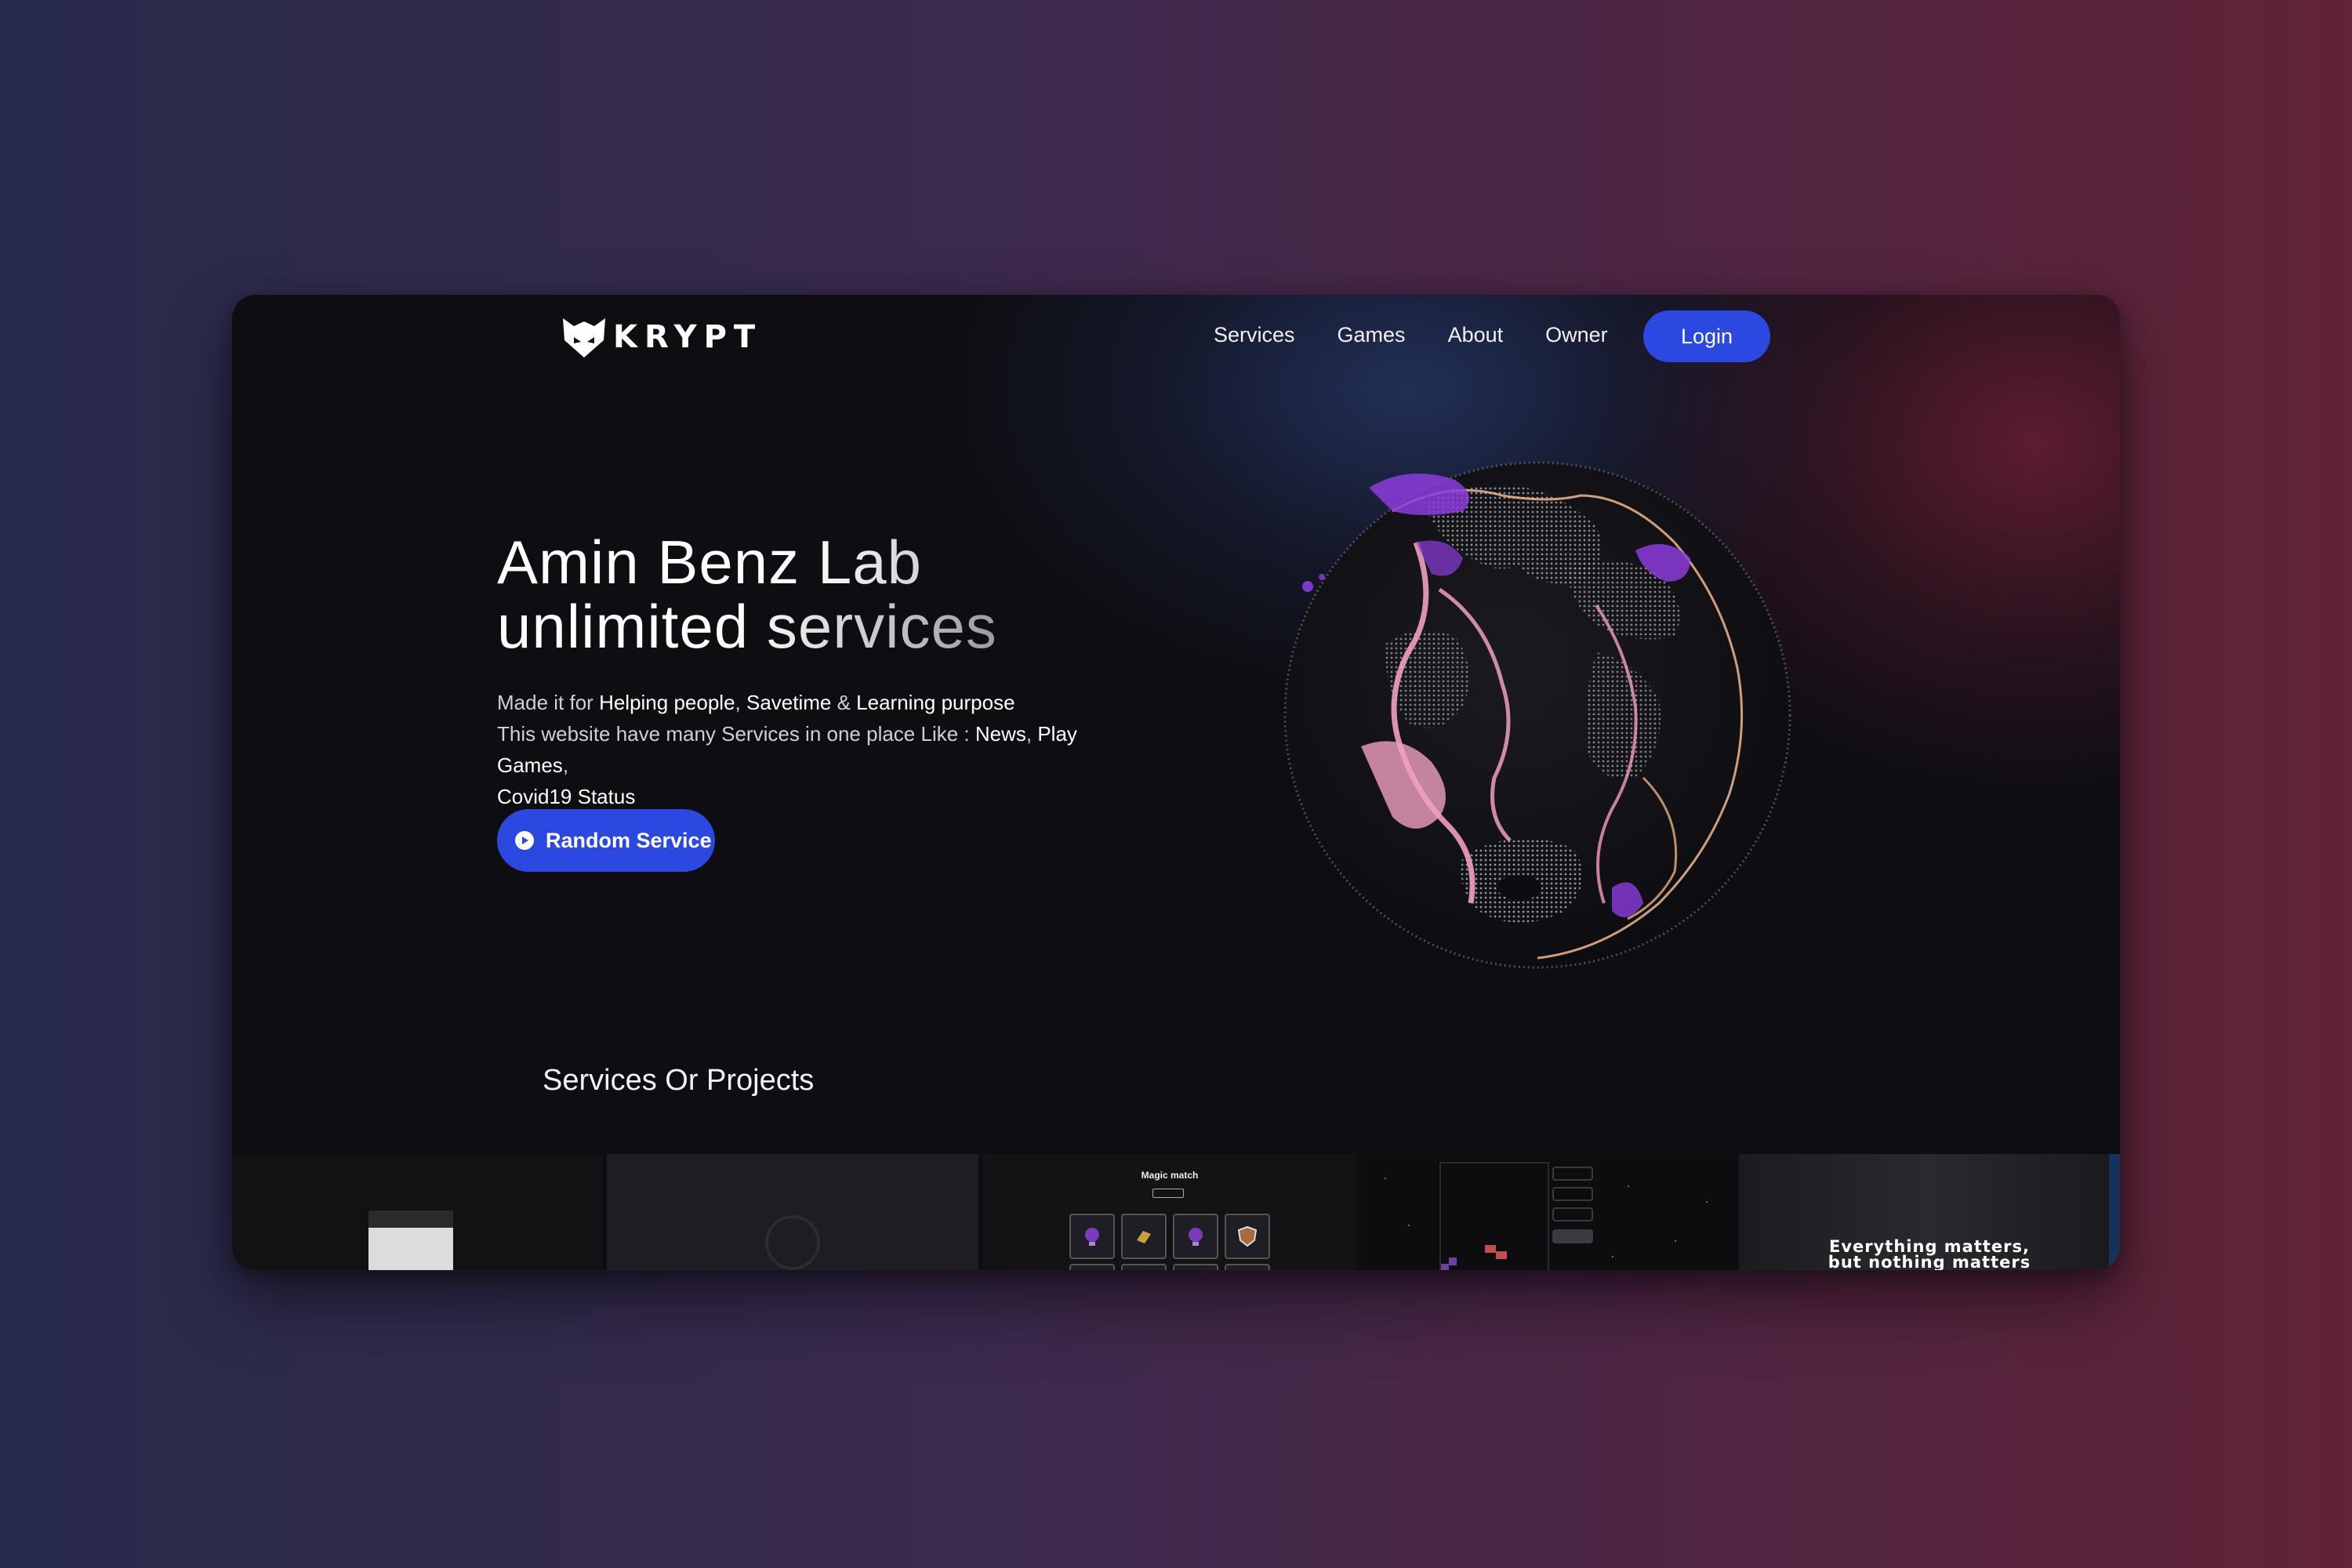 This screenshot has height=1568, width=2352. I want to click on project-thumb-calculator, so click(417, 1212).